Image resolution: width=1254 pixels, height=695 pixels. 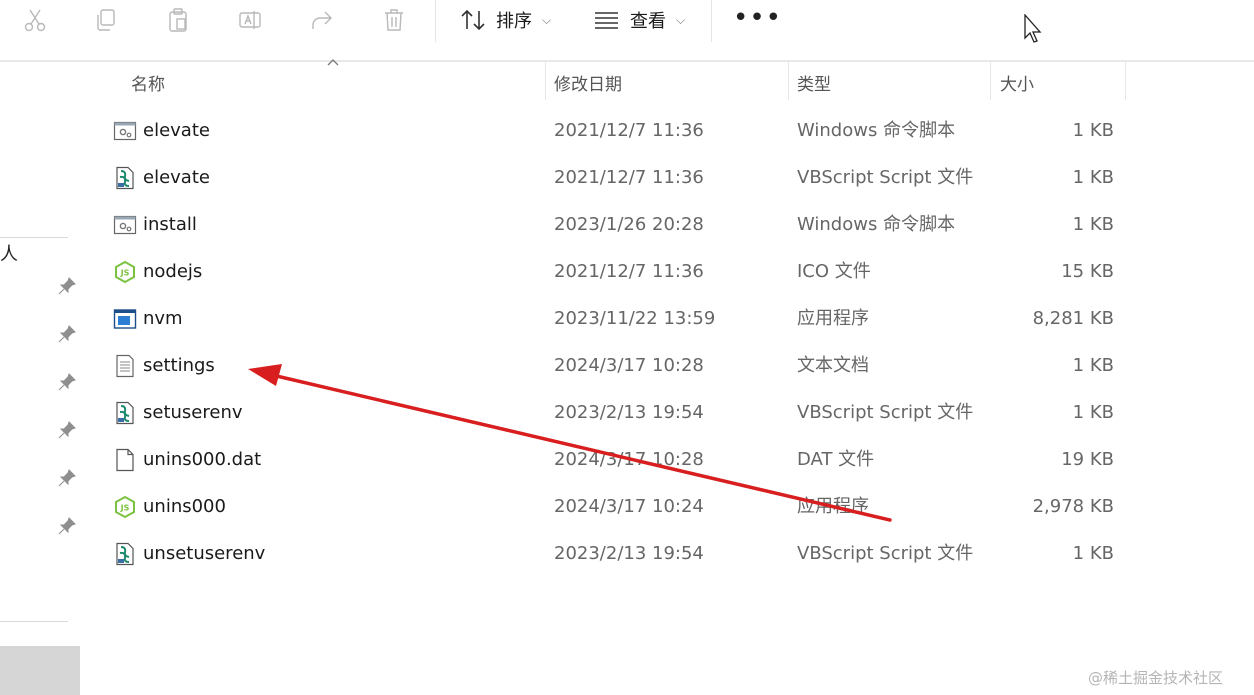 I want to click on file-size: 2,978 KB, so click(x=1073, y=506).